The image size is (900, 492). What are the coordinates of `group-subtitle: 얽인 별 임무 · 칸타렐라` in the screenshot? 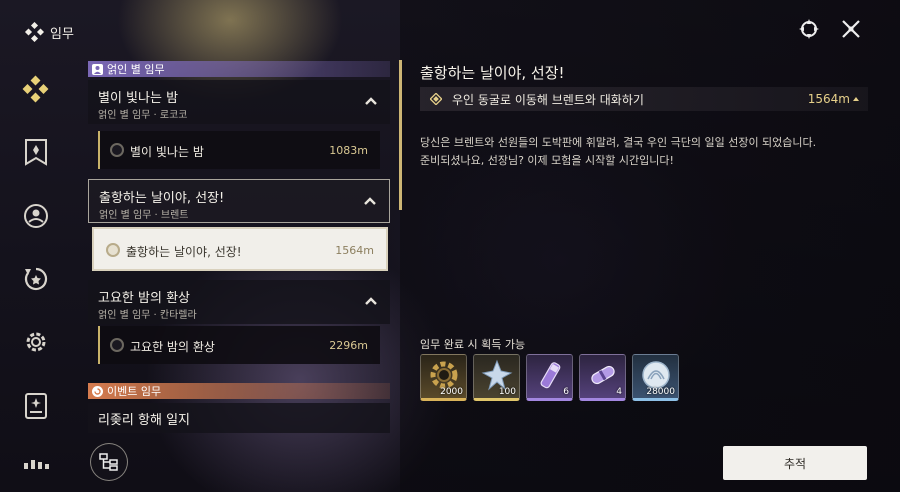 It's located at (147, 315).